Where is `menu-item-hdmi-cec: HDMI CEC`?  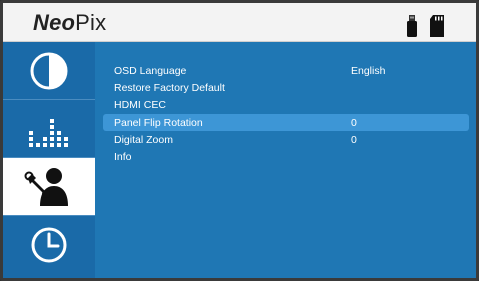
menu-item-hdmi-cec: HDMI CEC is located at coordinates (286, 104).